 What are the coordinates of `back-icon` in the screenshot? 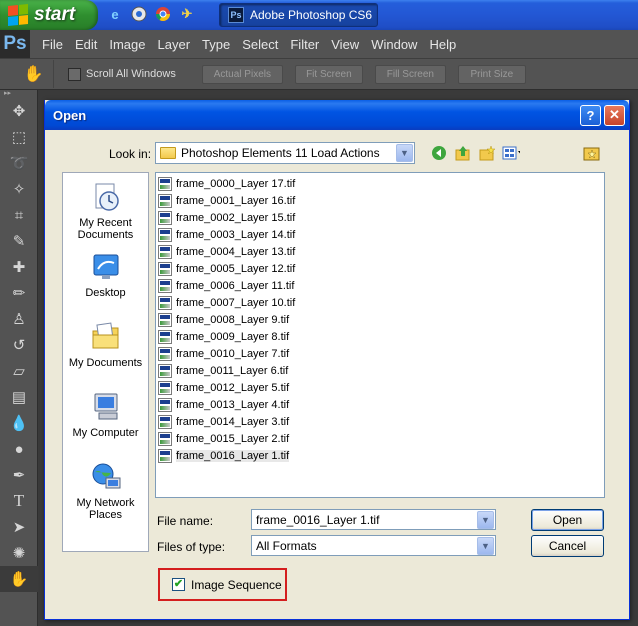 It's located at (439, 153).